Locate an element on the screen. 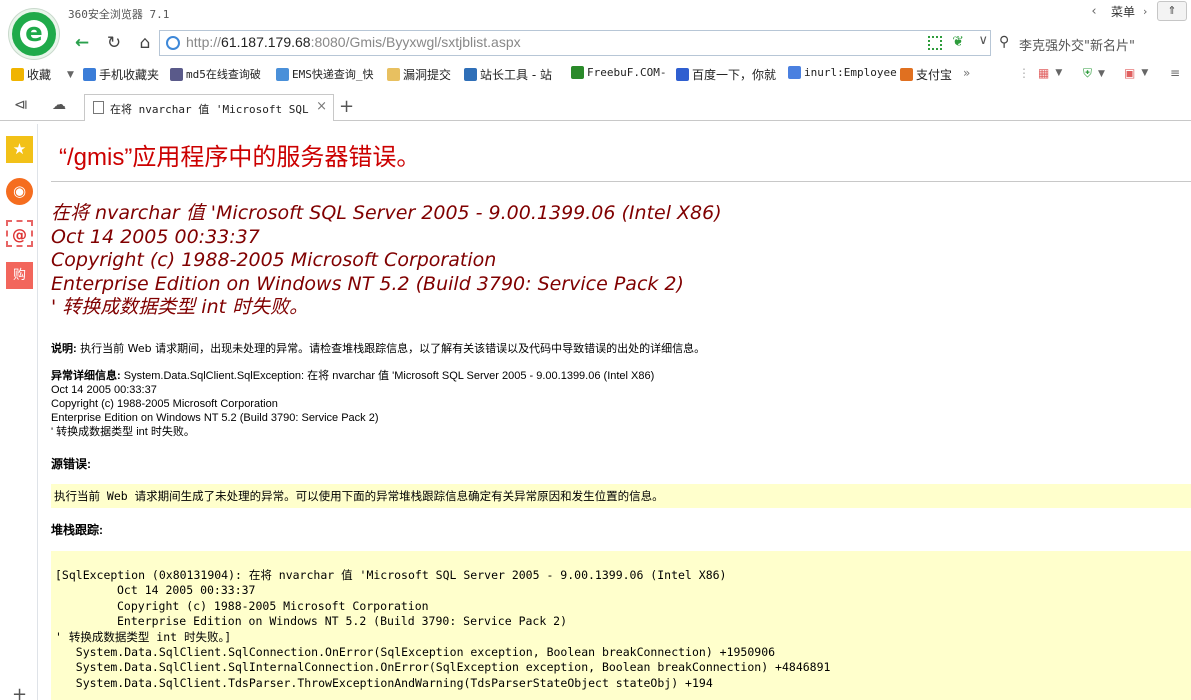 Image resolution: width=1191 pixels, height=700 pixels. favorites-star-button: 收藏 ▼ is located at coordinates (42, 74).